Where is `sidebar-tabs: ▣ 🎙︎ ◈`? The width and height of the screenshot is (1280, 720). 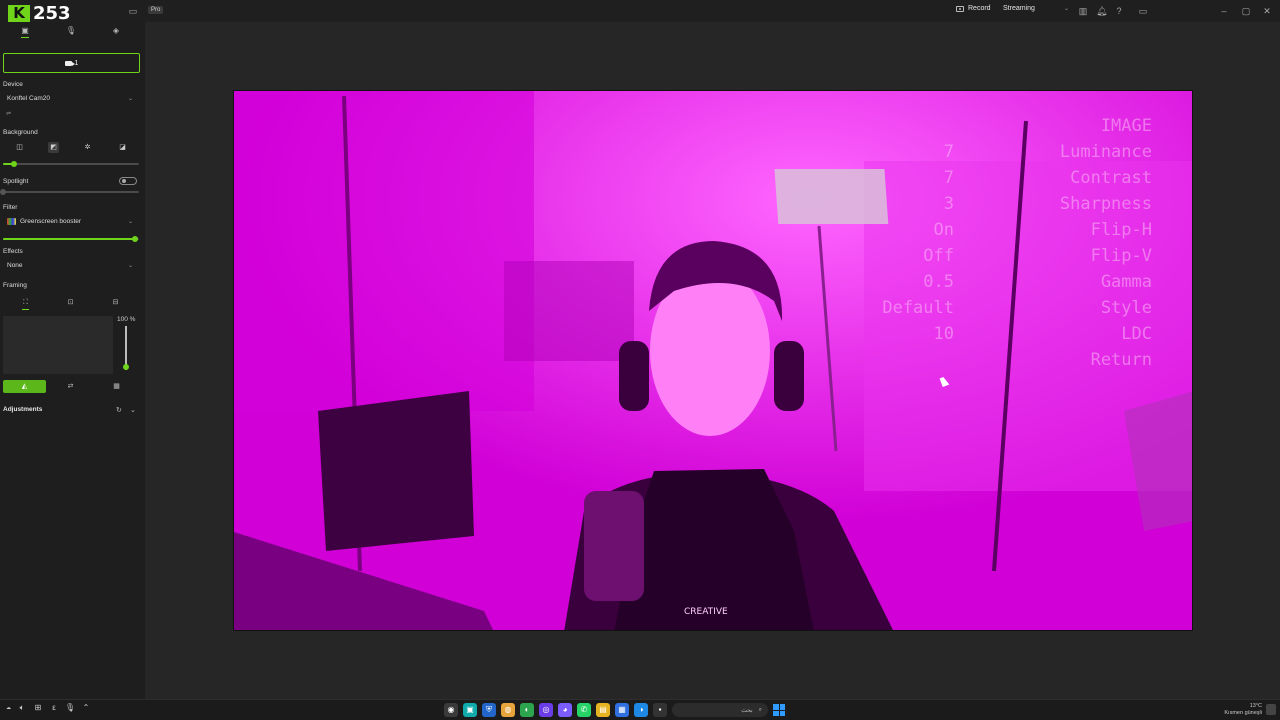 sidebar-tabs: ▣ 🎙︎ ◈ is located at coordinates (72, 31).